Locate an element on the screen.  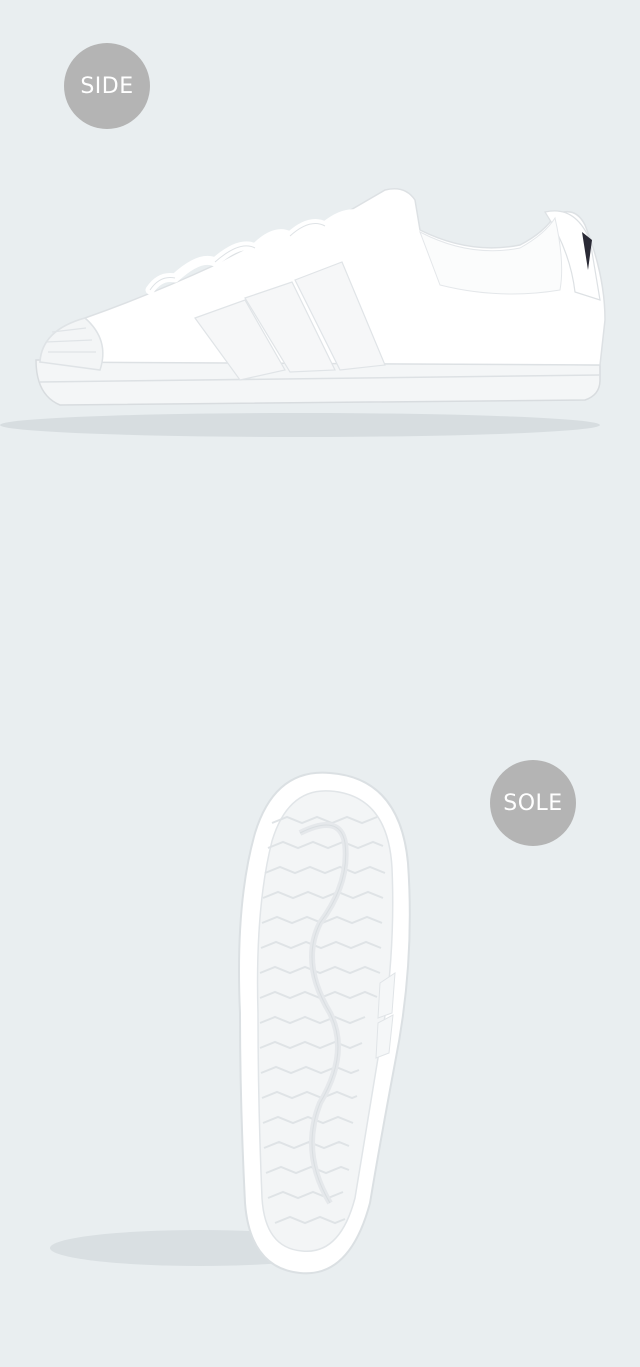
side-label-badge: SIDE is located at coordinates (107, 86).